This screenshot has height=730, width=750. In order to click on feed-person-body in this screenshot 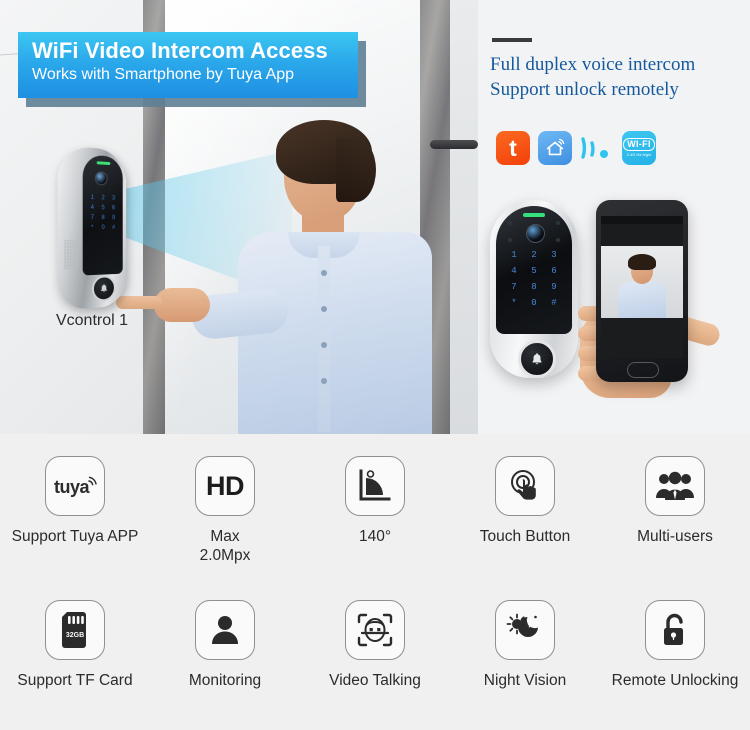, I will do `click(642, 300)`.